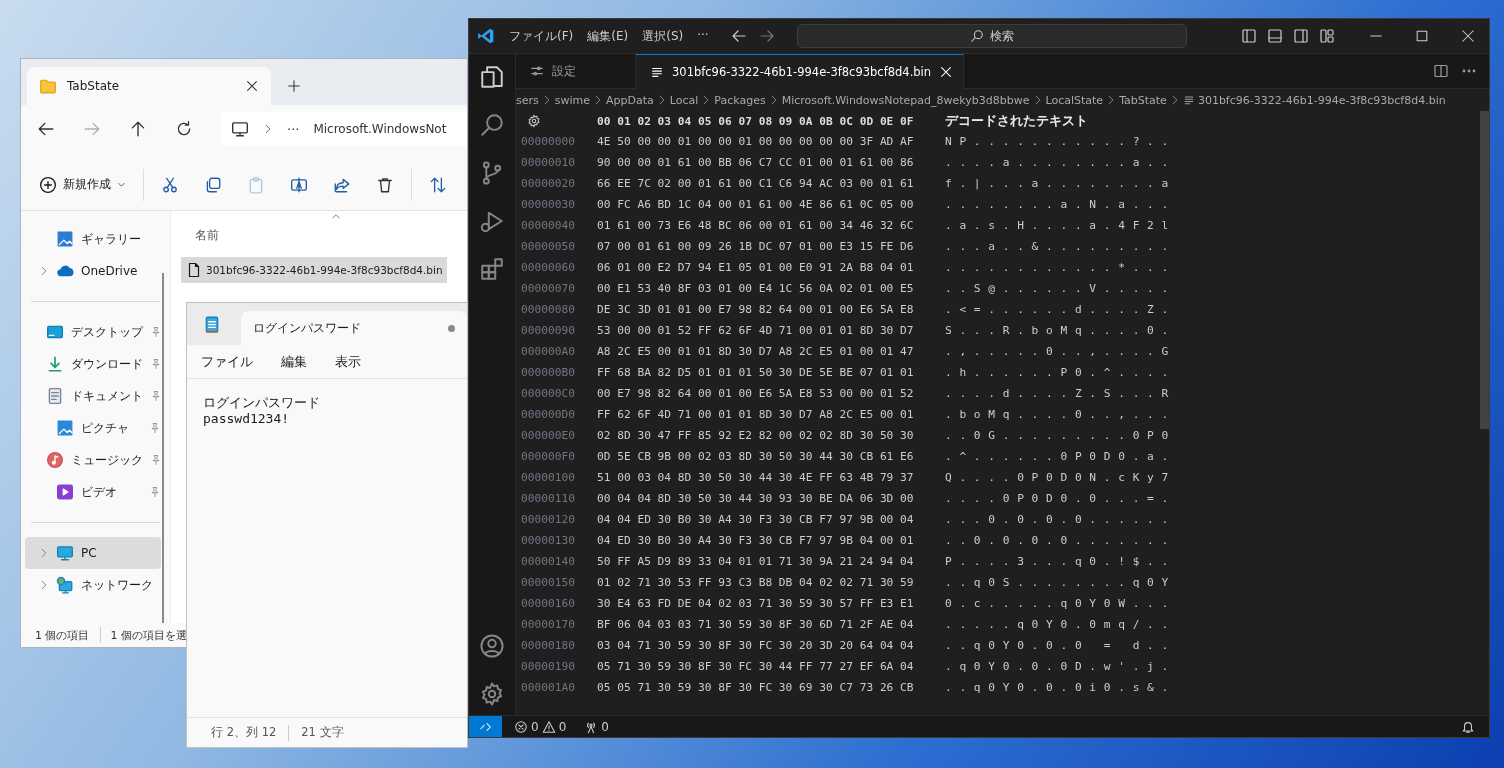 Image resolution: width=1504 pixels, height=768 pixels. What do you see at coordinates (492, 125) in the screenshot?
I see `search-icon` at bounding box center [492, 125].